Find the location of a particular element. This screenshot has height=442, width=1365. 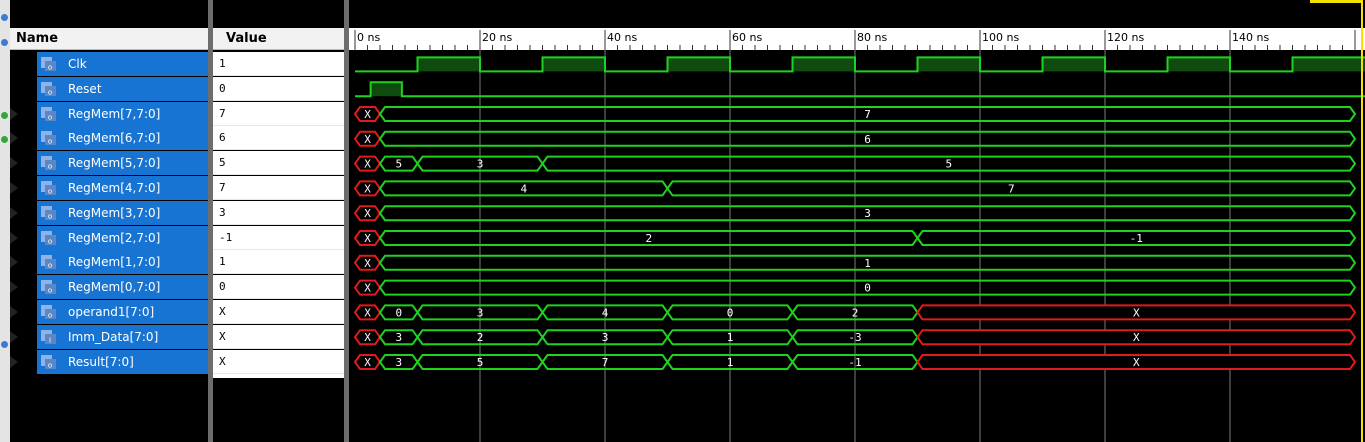

signal-value: -1 is located at coordinates (226, 237).